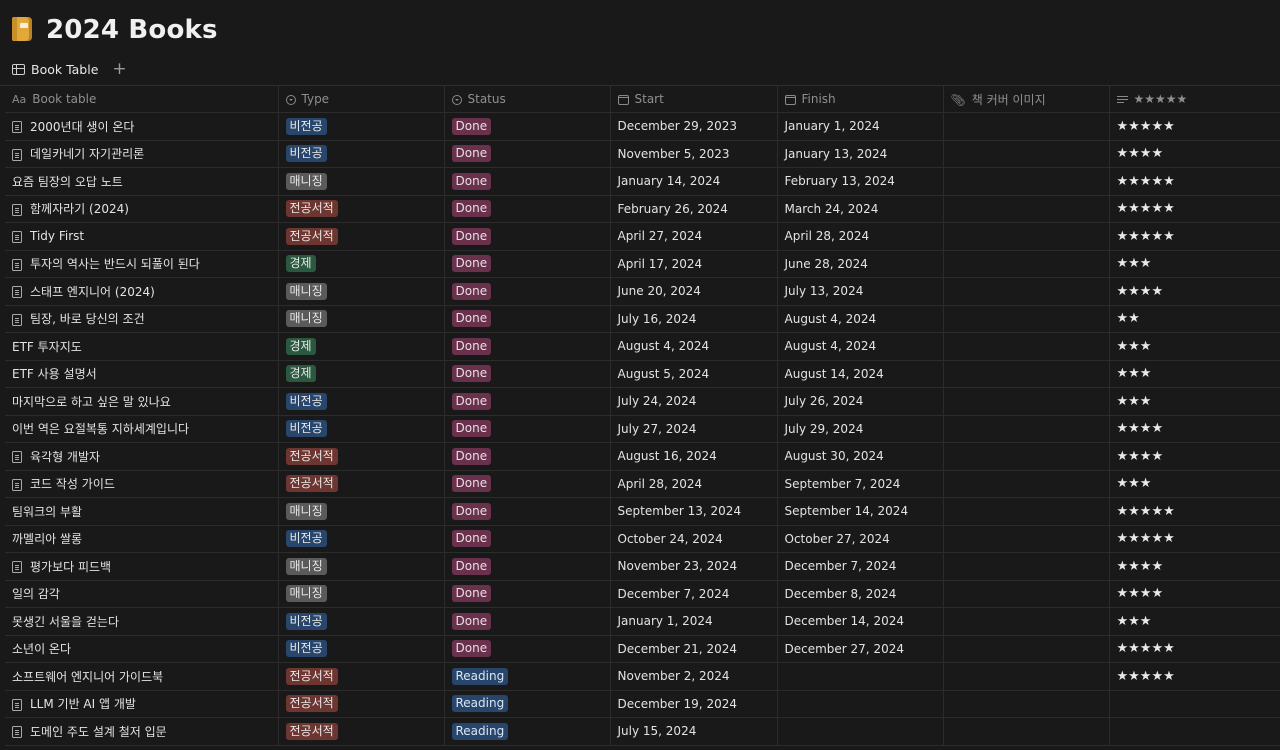 The height and width of the screenshot is (750, 1280). Describe the element at coordinates (694, 429) in the screenshot. I see `cell-start: July 27, 2024` at that location.